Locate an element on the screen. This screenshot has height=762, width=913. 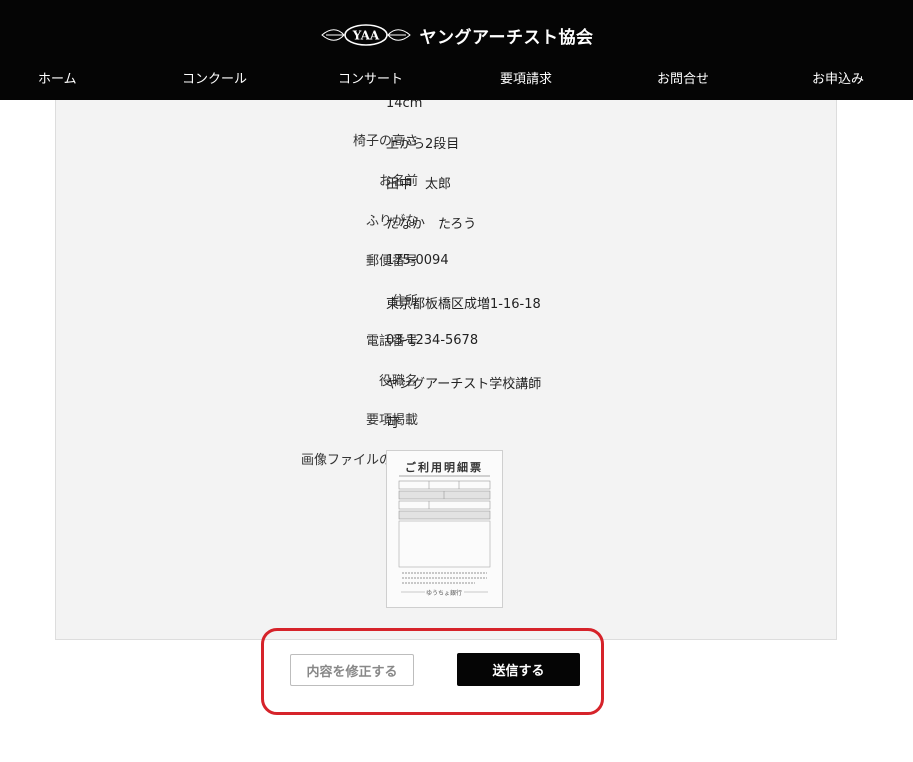
form-value: 175-0094 is located at coordinates (417, 260).